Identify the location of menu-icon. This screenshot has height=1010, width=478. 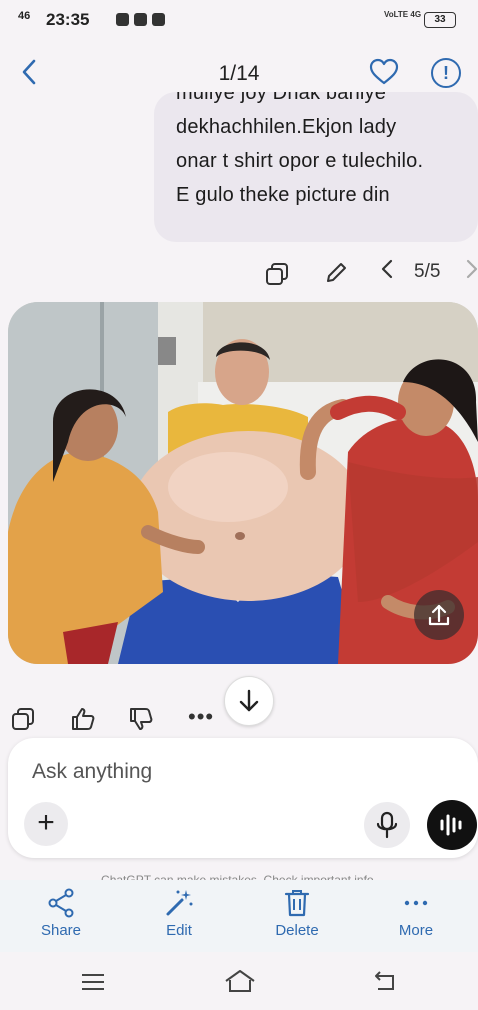
(93, 982).